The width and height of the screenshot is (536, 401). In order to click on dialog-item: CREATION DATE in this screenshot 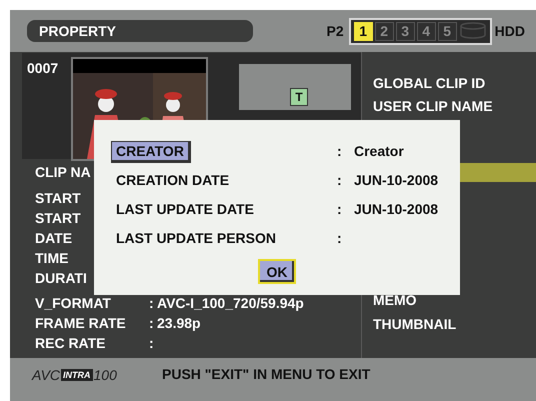, I will do `click(172, 180)`.